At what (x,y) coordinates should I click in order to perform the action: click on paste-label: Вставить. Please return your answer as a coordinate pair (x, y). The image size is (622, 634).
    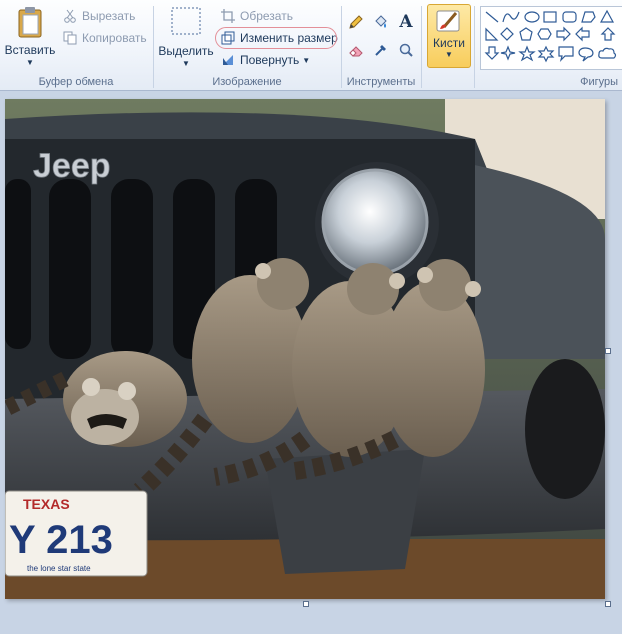
    Looking at the image, I should click on (30, 50).